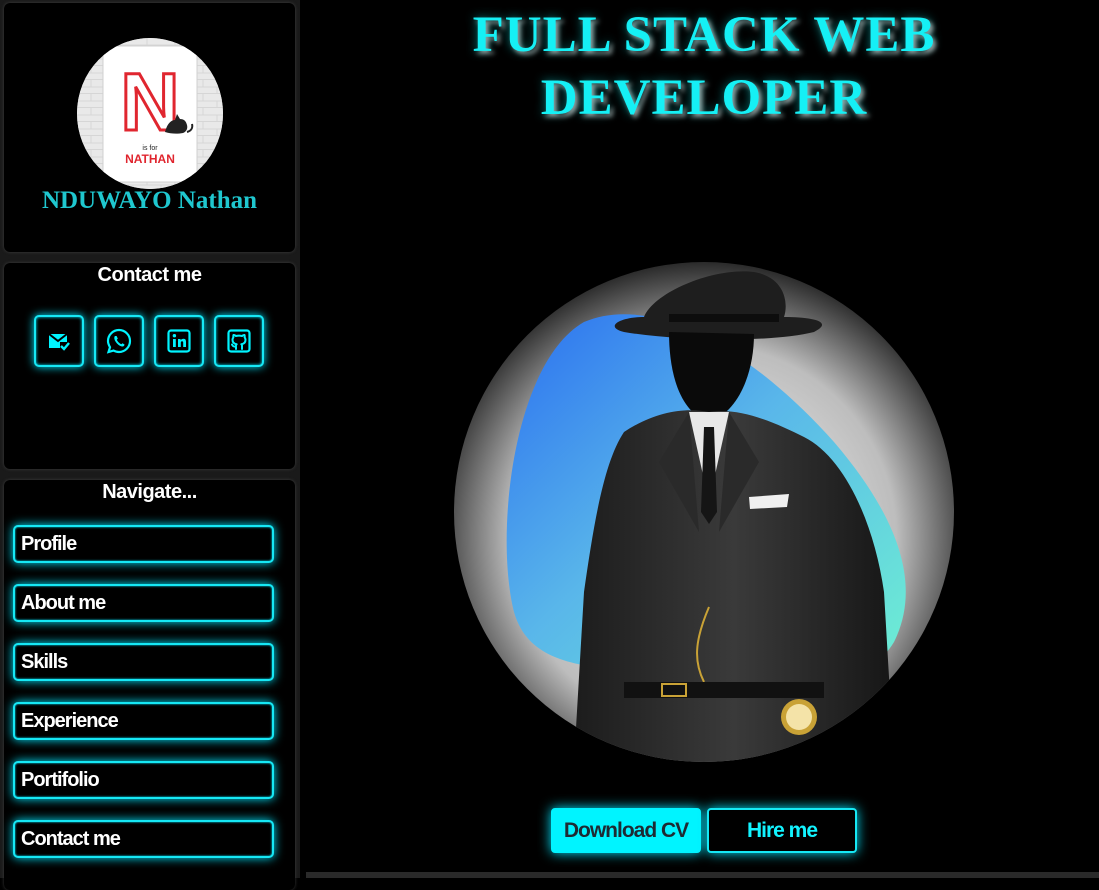  What do you see at coordinates (704, 98) in the screenshot?
I see `hero-title-line-2: DEVELOPER` at bounding box center [704, 98].